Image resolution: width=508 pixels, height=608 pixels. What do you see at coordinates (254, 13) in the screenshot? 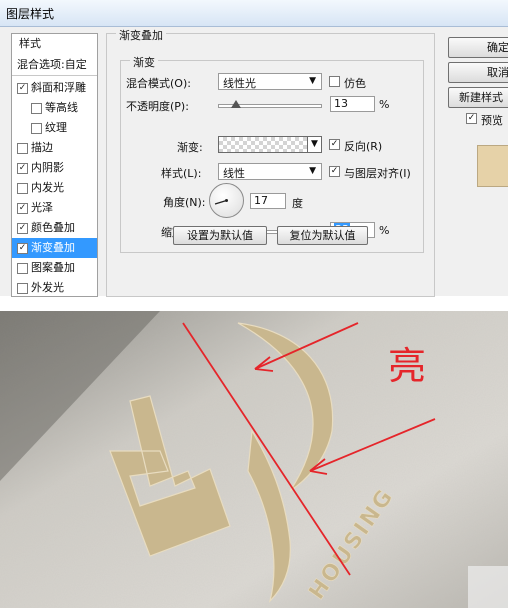
I see `title-bar: 图层样式` at bounding box center [254, 13].